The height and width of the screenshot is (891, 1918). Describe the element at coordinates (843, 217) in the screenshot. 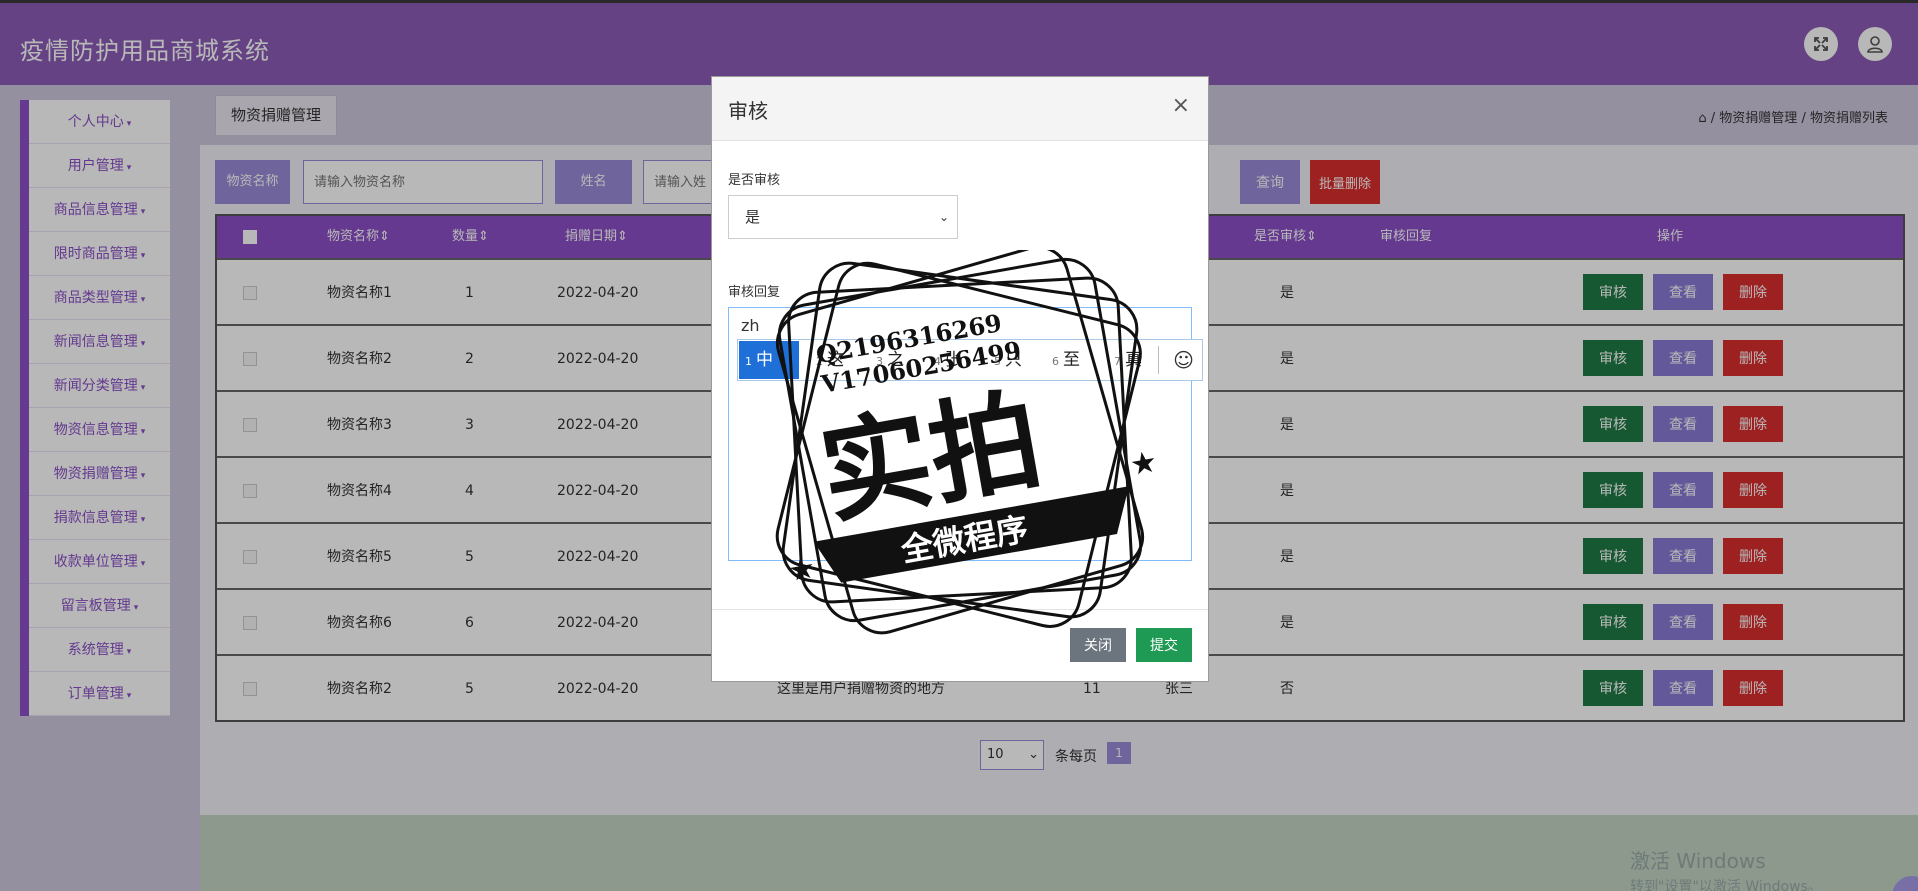

I see `audited-select: 是 ⌄` at that location.